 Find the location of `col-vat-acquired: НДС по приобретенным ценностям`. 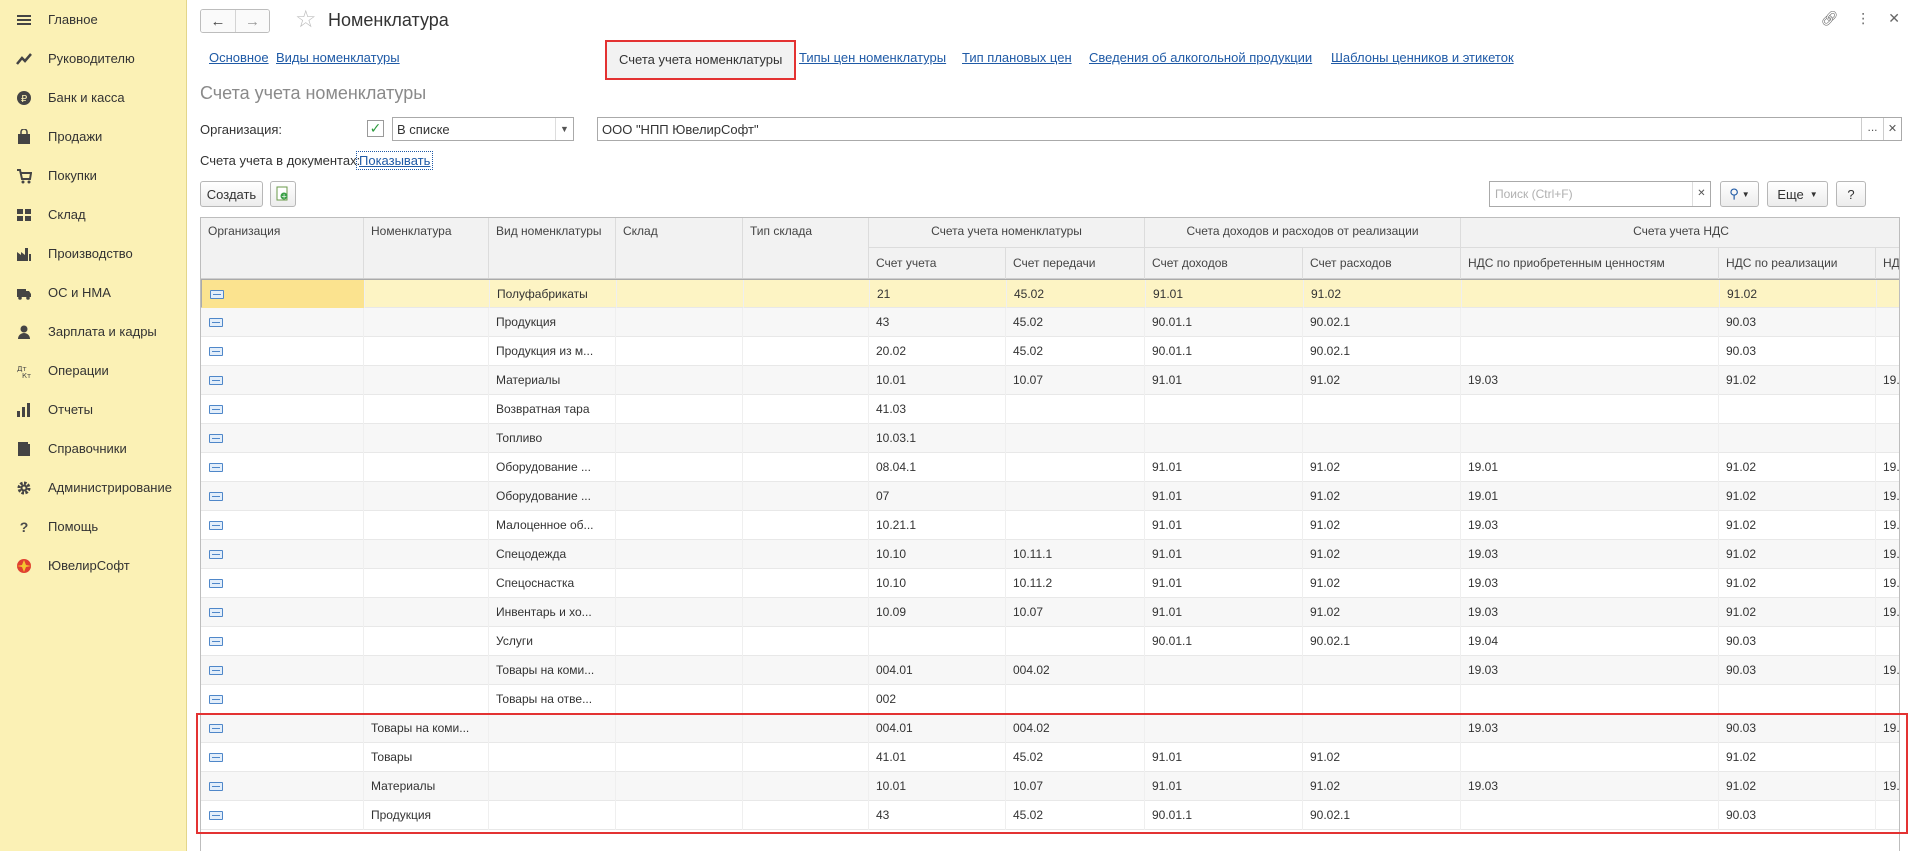

col-vat-acquired: НДС по приобретенным ценностям is located at coordinates (1590, 263).